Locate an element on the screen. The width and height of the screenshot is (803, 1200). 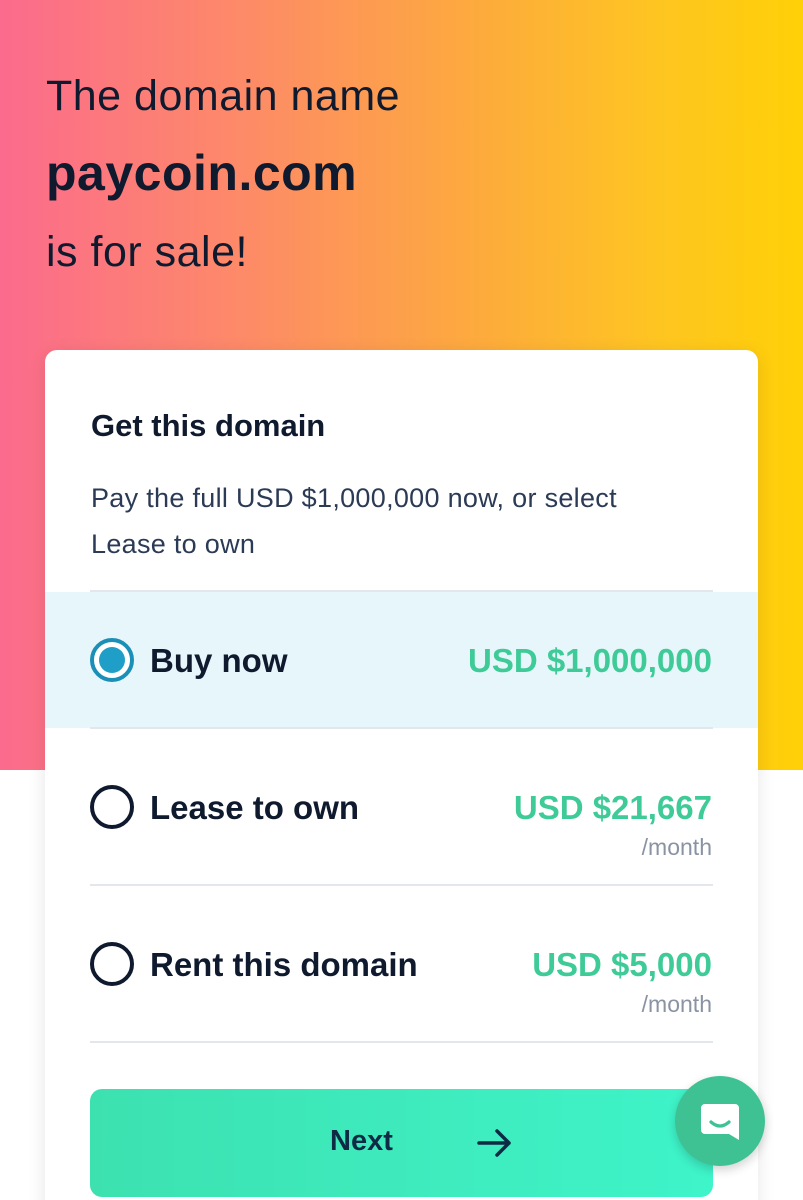
option-rent-domain: Rent this domain USD $5,000 /month is located at coordinates (401, 954).